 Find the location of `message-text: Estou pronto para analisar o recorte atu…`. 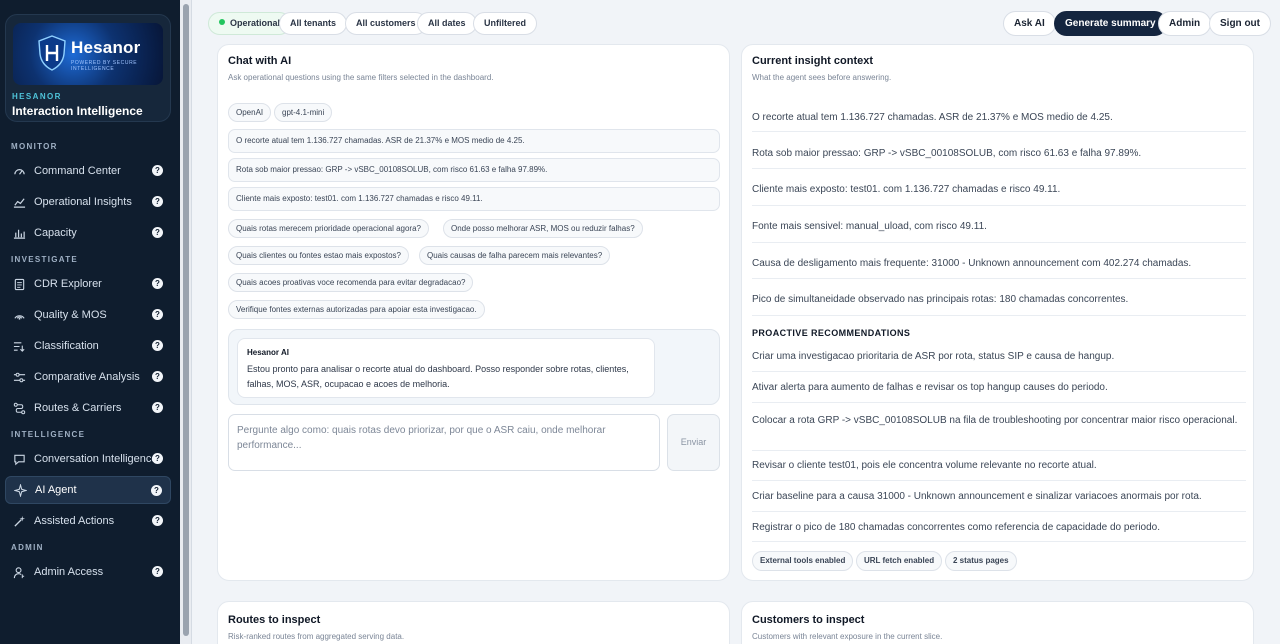

message-text: Estou pronto para analisar o recorte atu… is located at coordinates (438, 376).